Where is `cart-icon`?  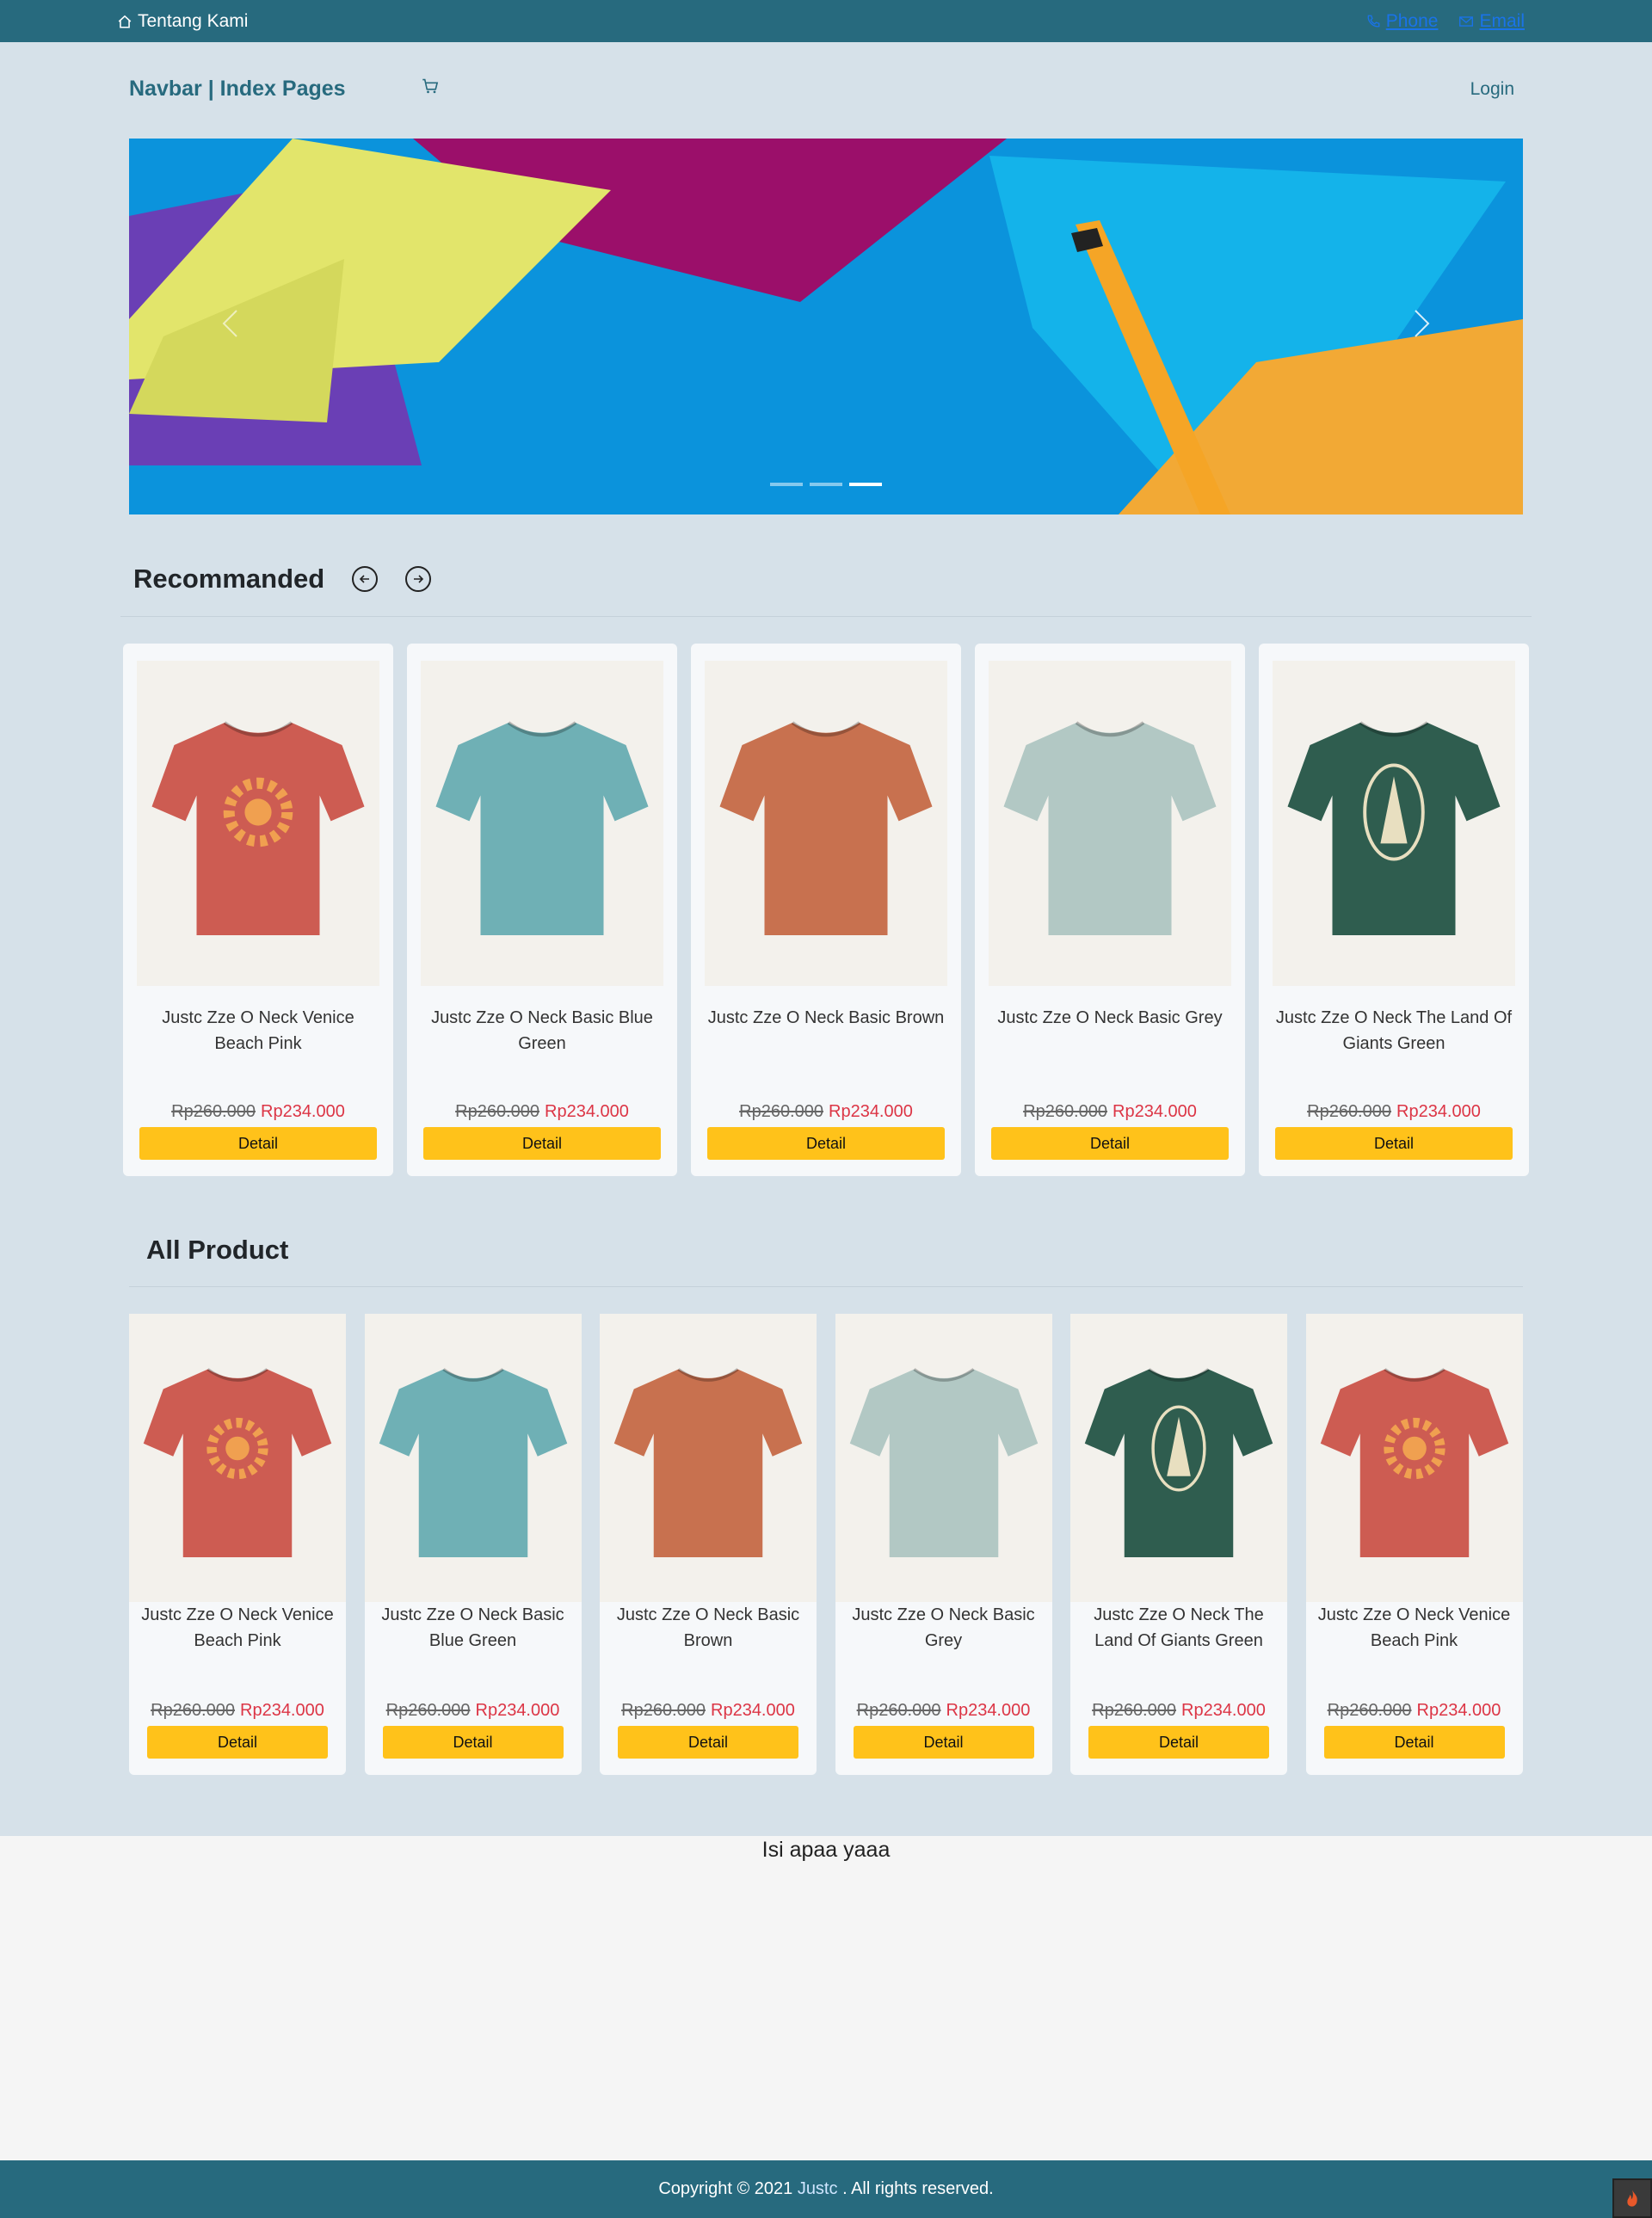 cart-icon is located at coordinates (430, 86).